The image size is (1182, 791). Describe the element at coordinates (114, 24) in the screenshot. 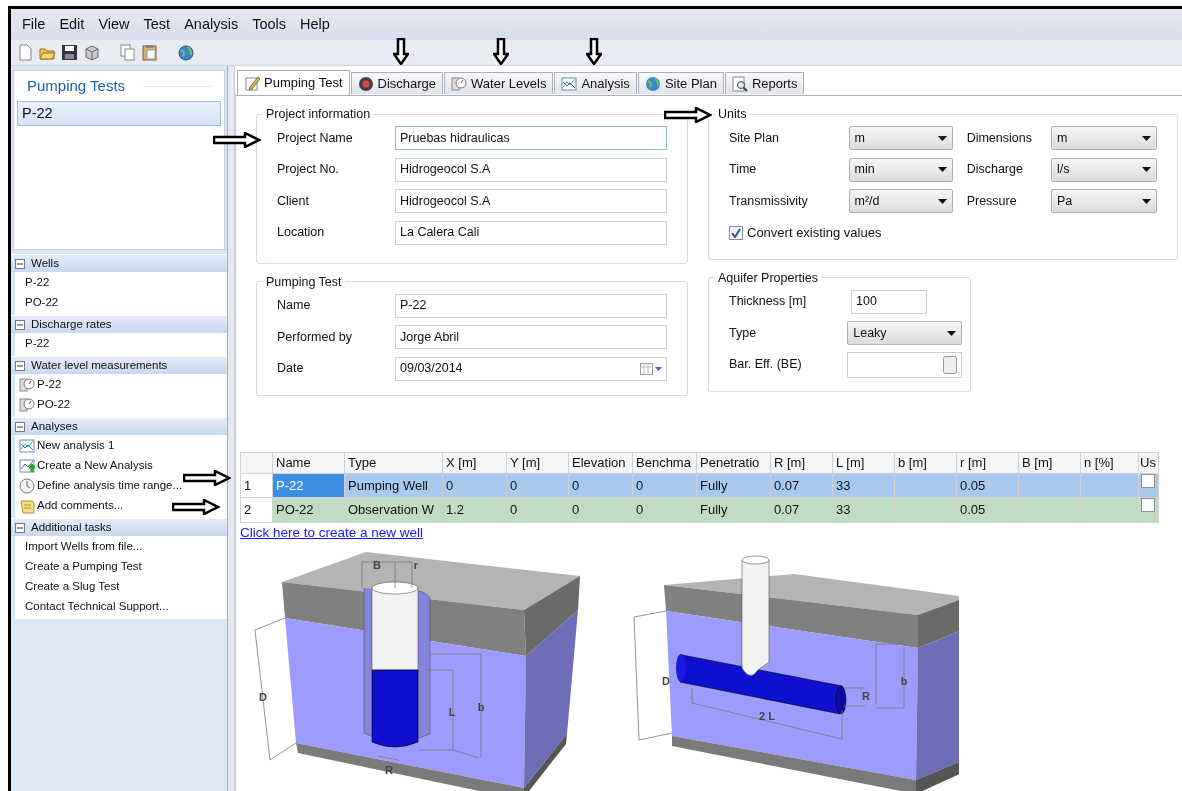

I see `menu-item: View` at that location.